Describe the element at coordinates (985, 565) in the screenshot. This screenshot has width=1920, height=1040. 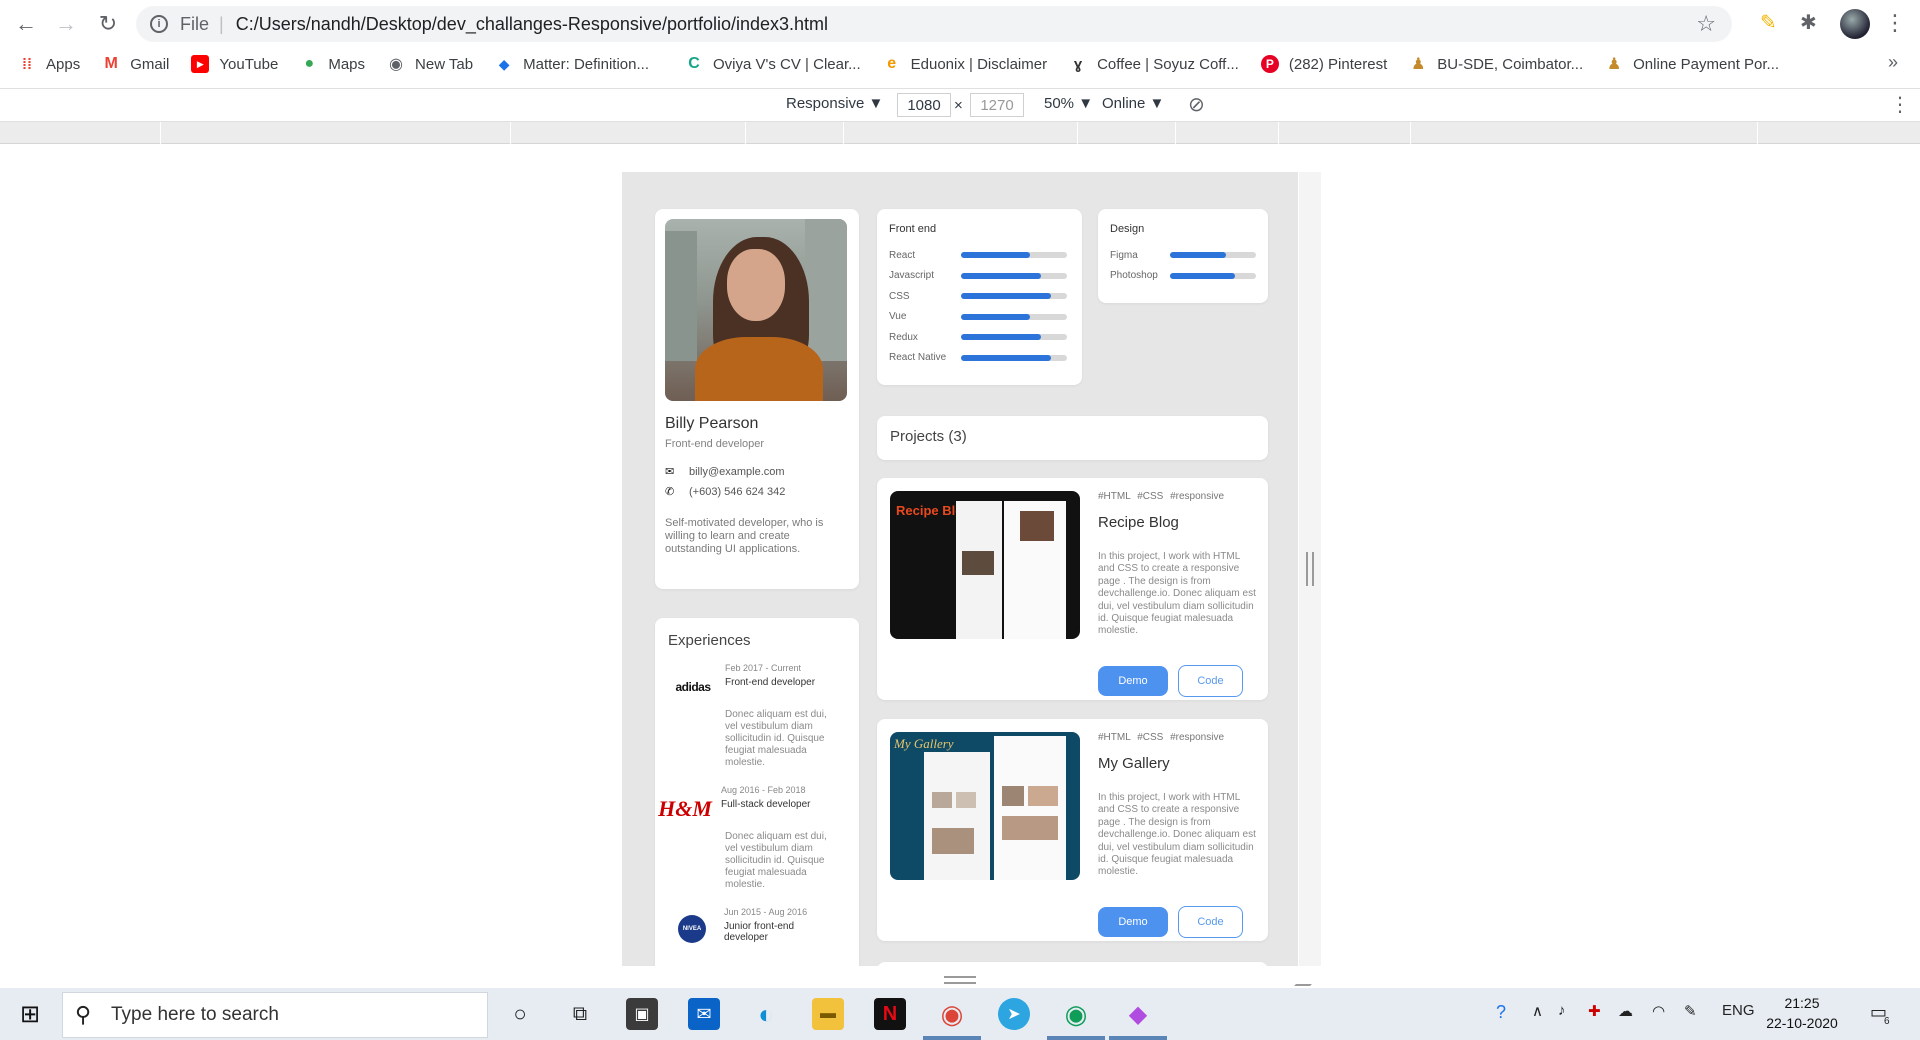
I see `project-thumbnail: Recipe Blog` at that location.